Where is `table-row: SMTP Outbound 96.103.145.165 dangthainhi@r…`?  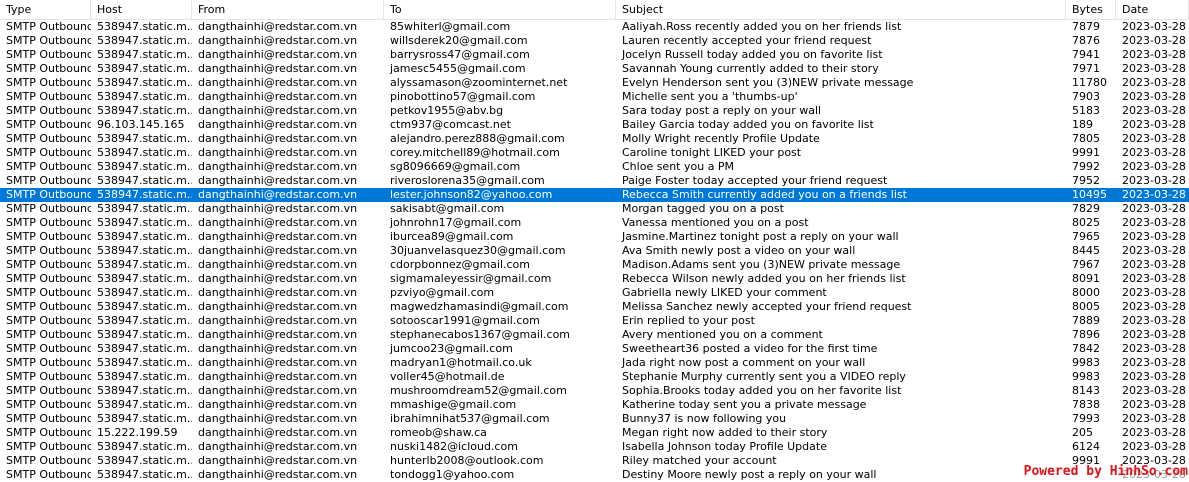
table-row: SMTP Outbound 96.103.145.165 dangthainhi@r… is located at coordinates (594, 125).